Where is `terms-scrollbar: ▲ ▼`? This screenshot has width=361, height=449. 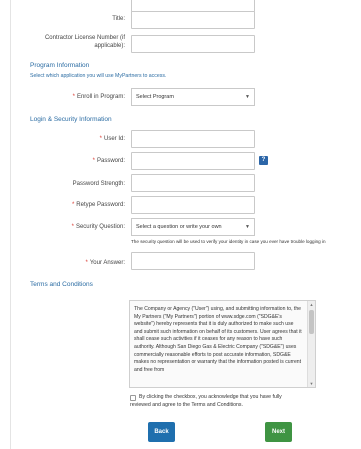 terms-scrollbar: ▲ ▼ is located at coordinates (311, 344).